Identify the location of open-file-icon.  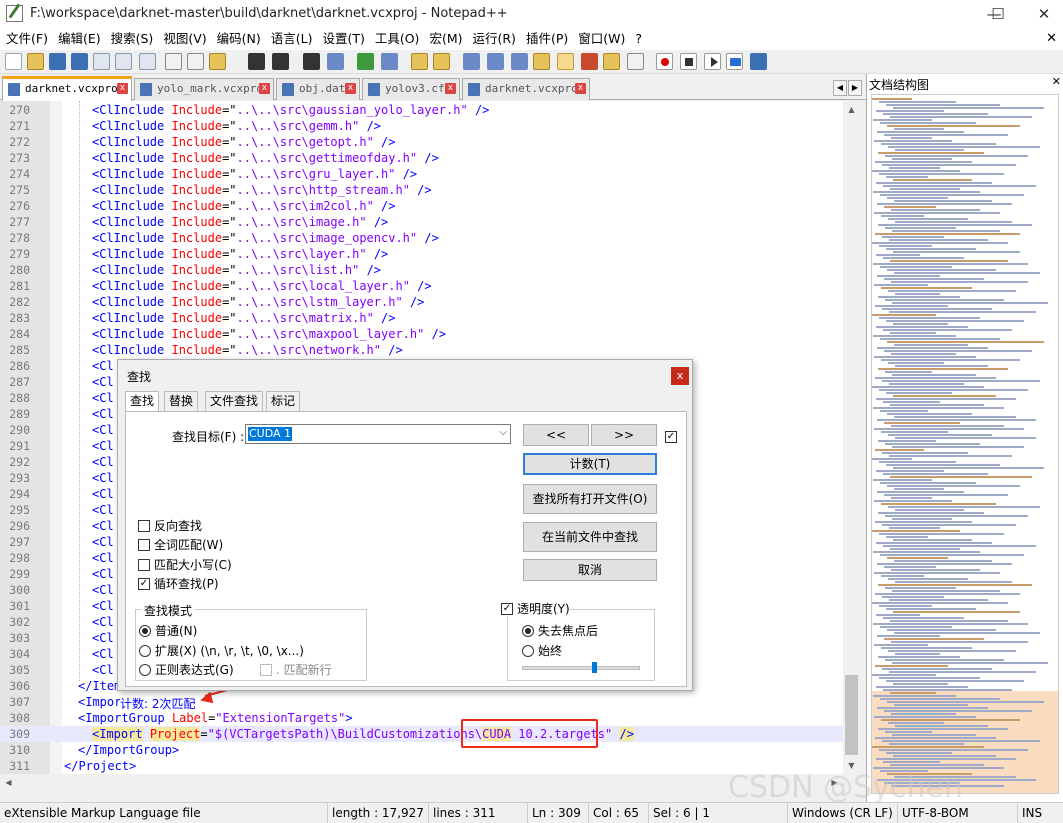
(35, 61).